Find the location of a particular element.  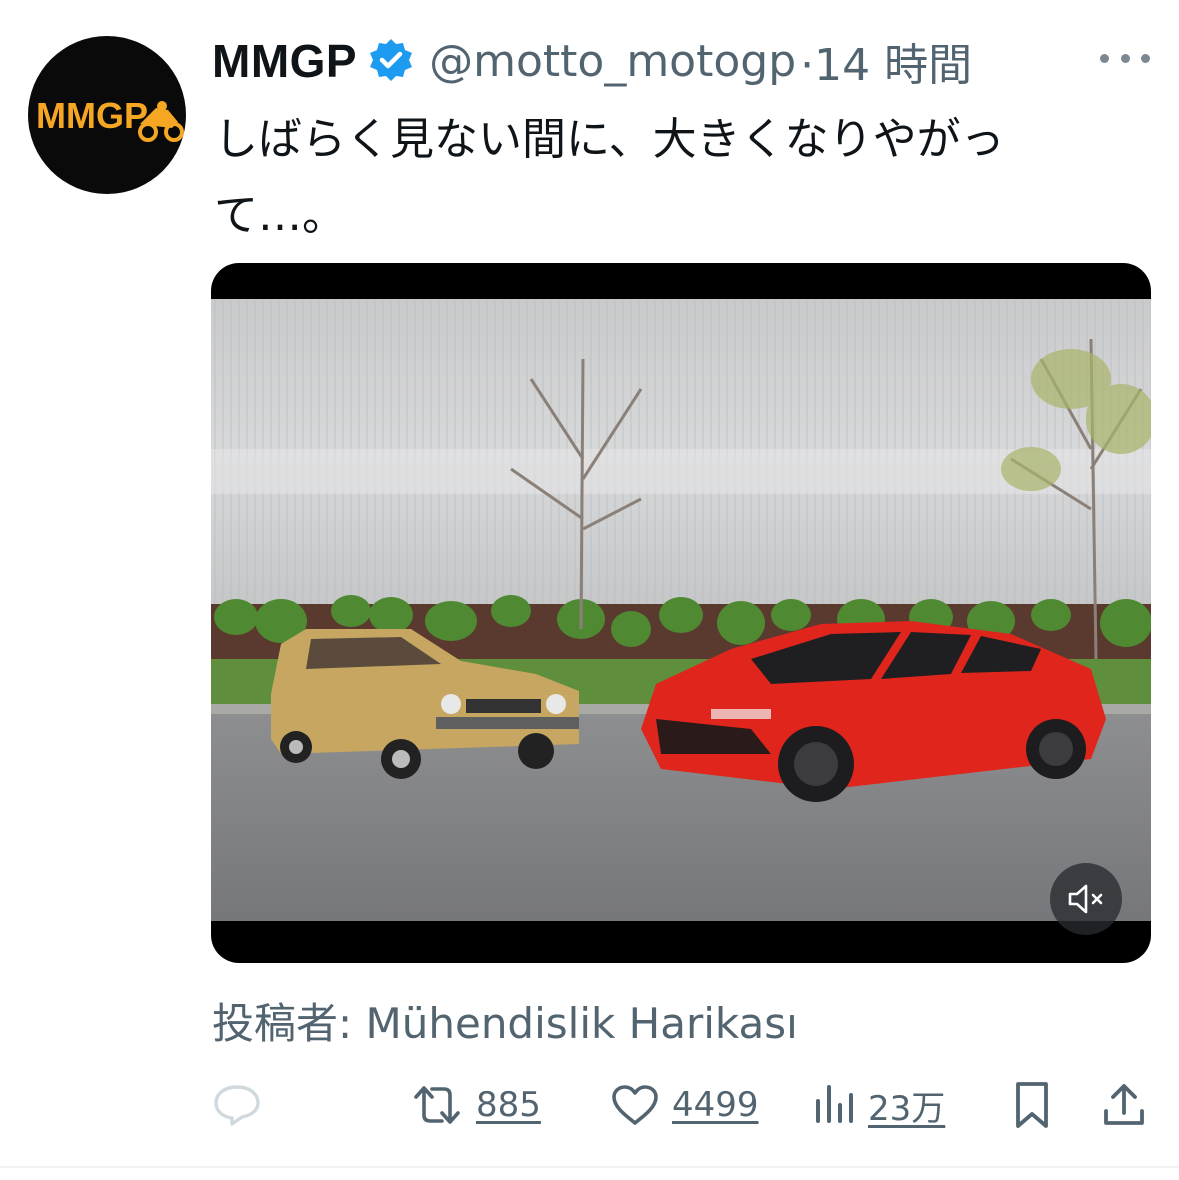

views-button: 23万 is located at coordinates (878, 1105).